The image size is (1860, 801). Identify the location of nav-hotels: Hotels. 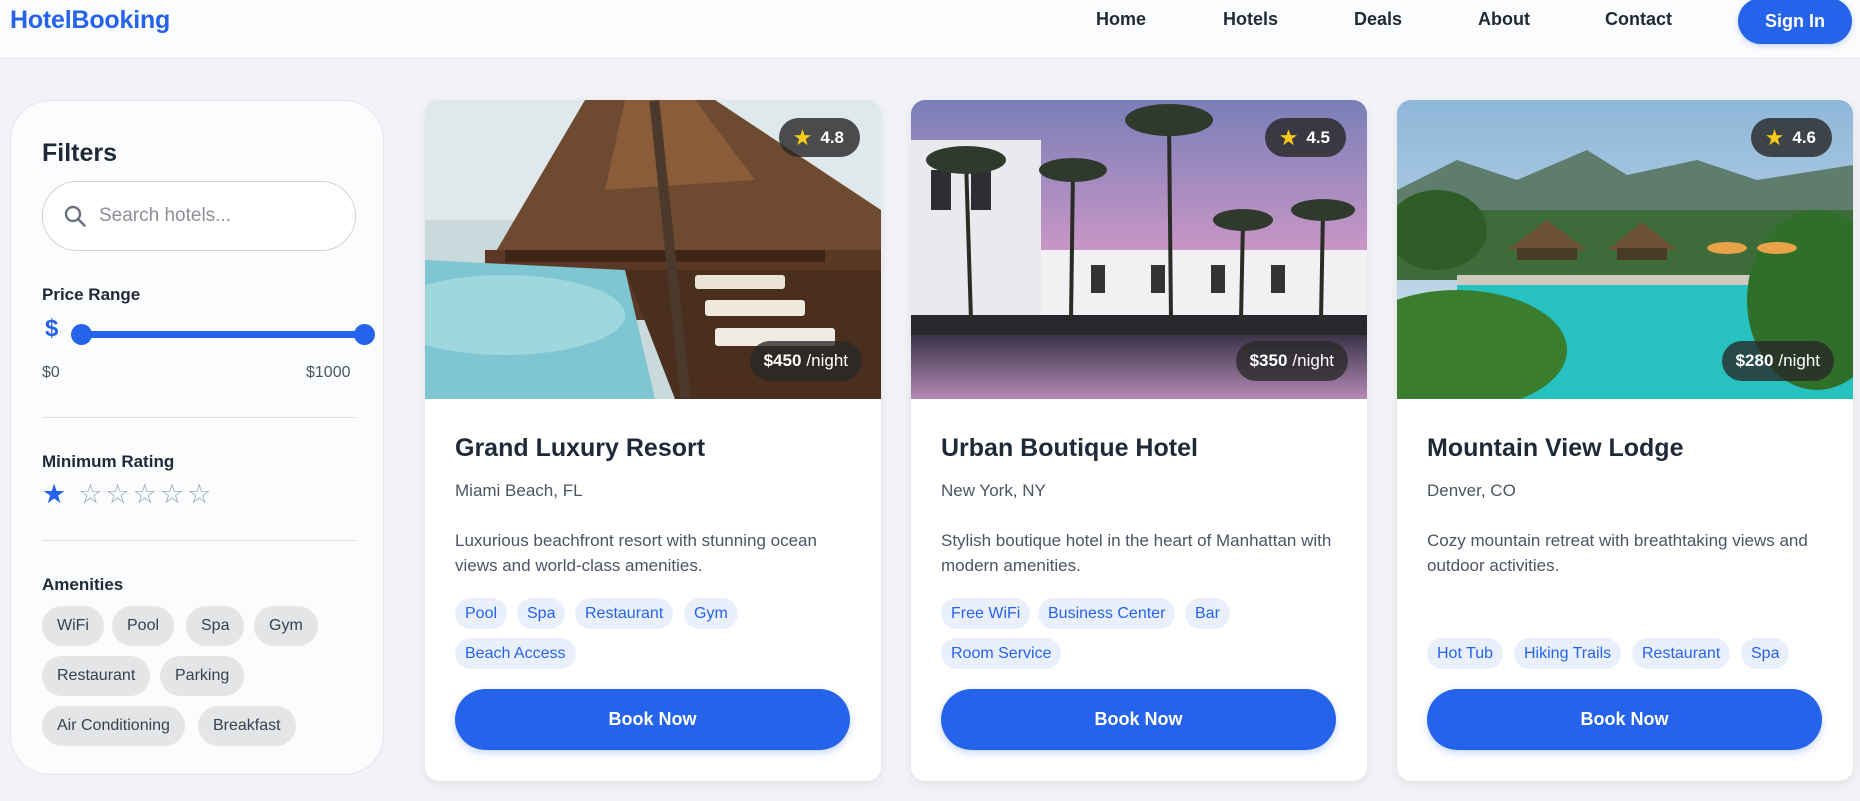
(1250, 19).